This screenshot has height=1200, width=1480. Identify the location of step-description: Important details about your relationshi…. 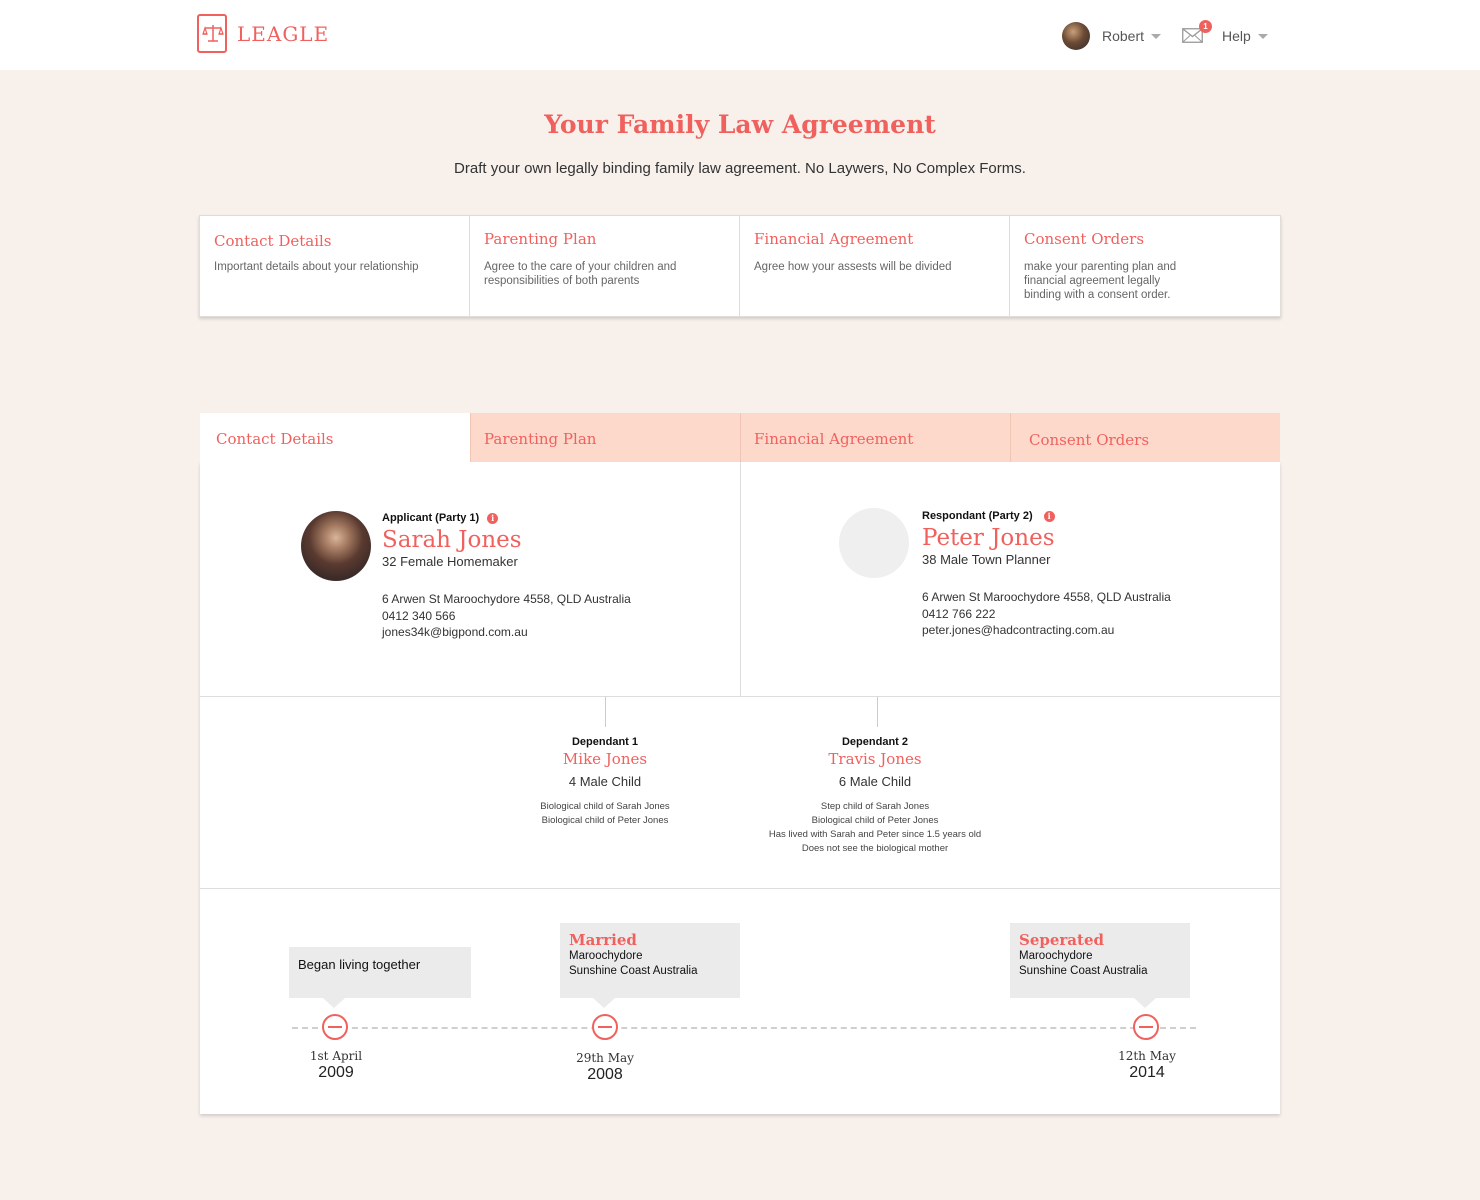
(316, 267).